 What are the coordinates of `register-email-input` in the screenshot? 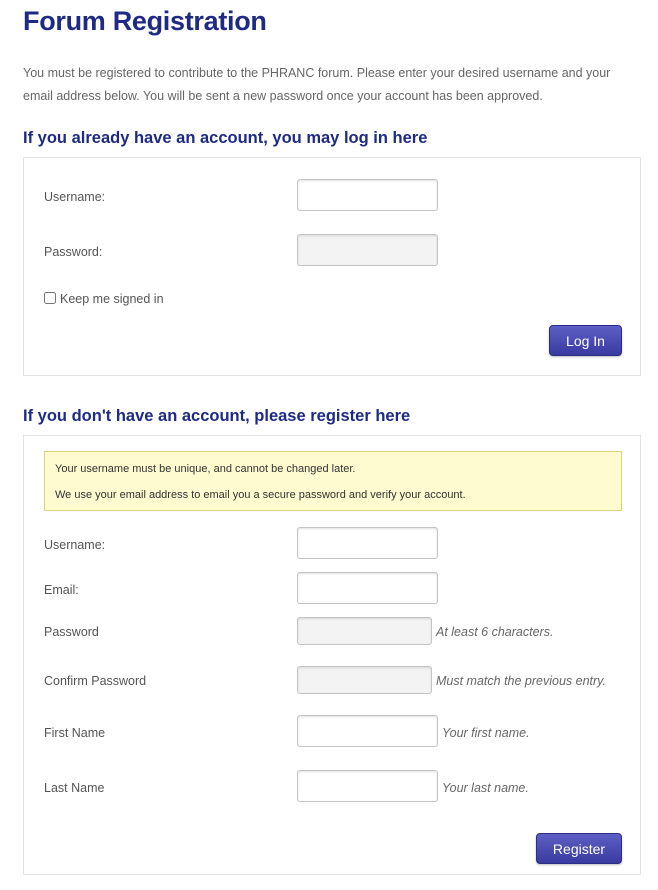 It's located at (367, 588).